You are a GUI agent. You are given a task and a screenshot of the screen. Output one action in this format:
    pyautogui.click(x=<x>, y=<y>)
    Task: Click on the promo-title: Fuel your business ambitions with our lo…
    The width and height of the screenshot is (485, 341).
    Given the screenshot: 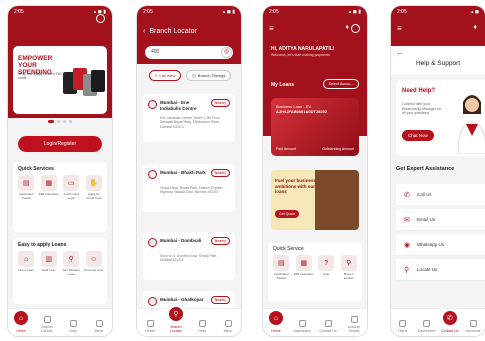 What is the action you would take?
    pyautogui.click(x=296, y=186)
    